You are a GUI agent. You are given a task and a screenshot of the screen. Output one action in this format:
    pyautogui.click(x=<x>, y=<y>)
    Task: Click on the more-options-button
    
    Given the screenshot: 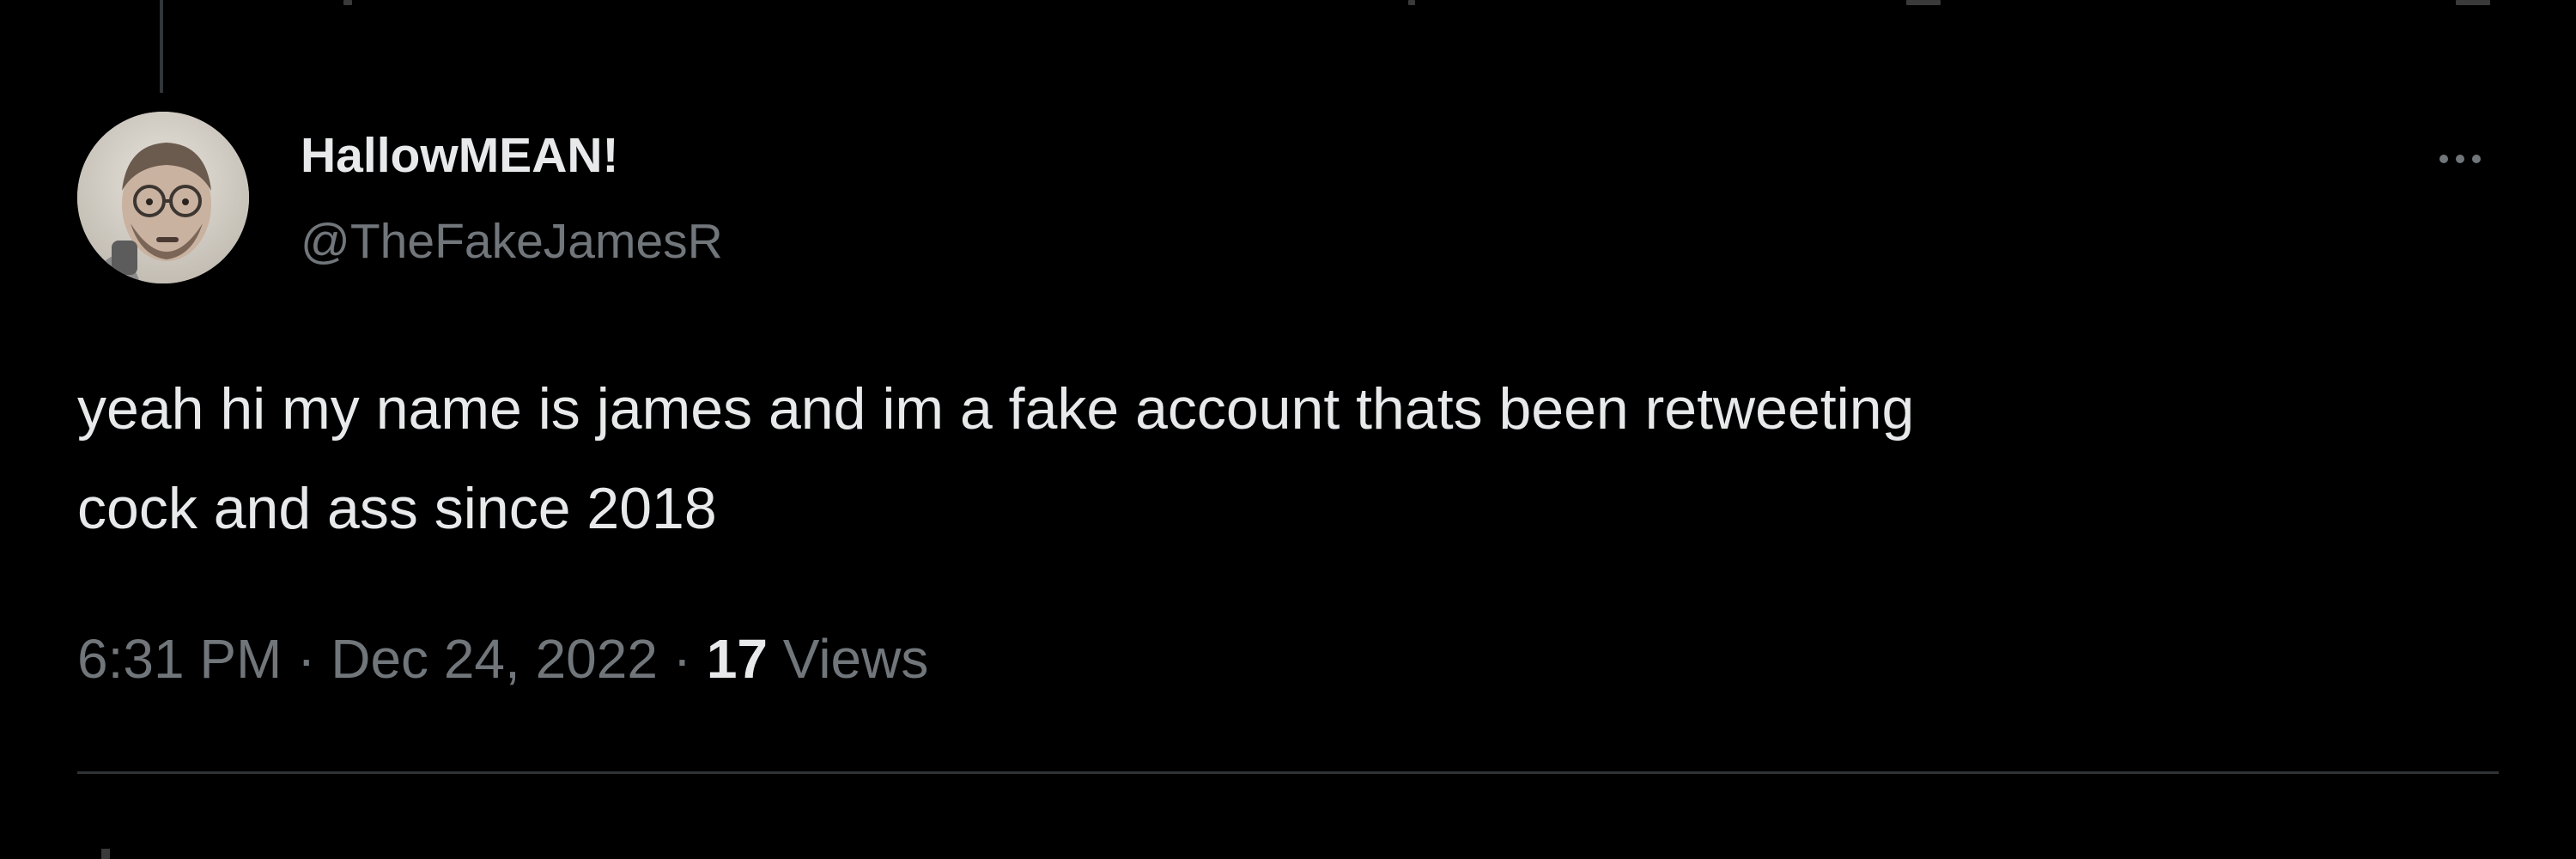 What is the action you would take?
    pyautogui.click(x=2460, y=159)
    